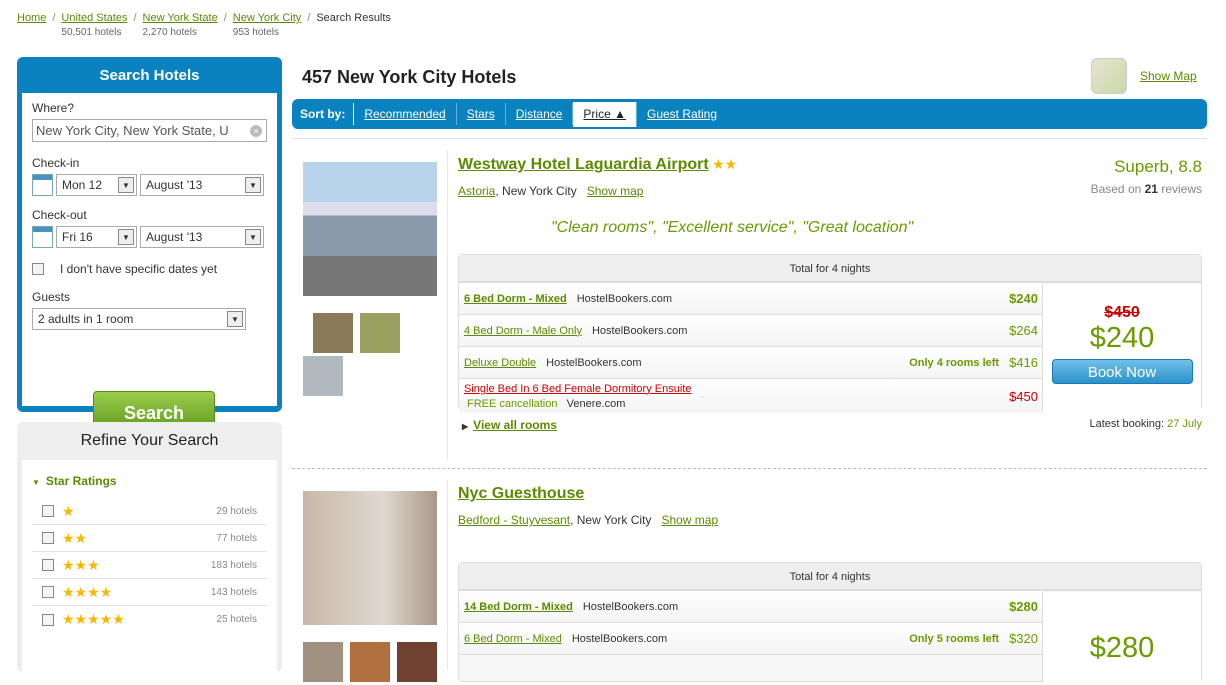 Image resolution: width=1226 pixels, height=685 pixels. I want to click on where-label: Where?, so click(53, 108).